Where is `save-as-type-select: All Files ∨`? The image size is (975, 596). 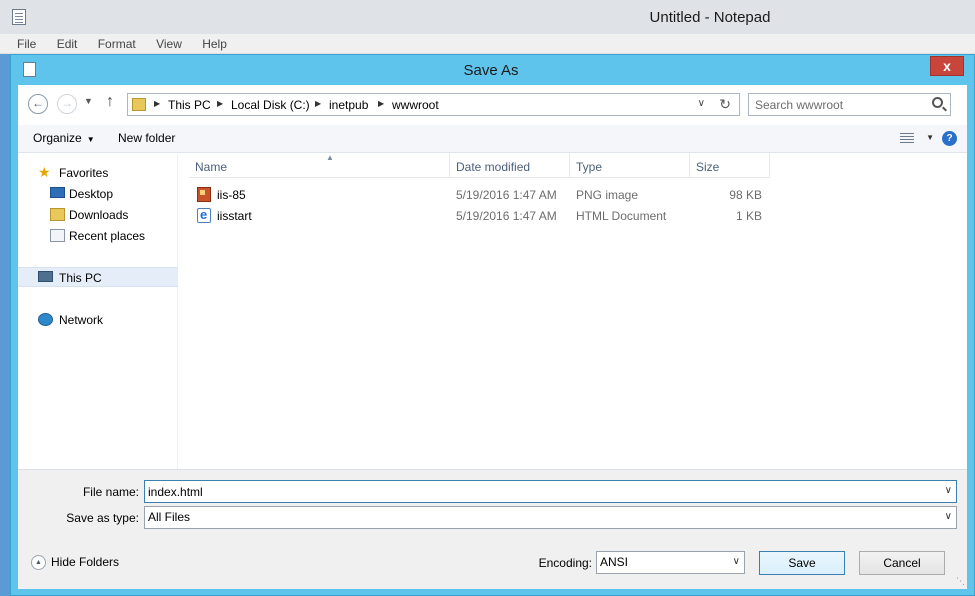
save-as-type-select: All Files ∨ is located at coordinates (550, 517).